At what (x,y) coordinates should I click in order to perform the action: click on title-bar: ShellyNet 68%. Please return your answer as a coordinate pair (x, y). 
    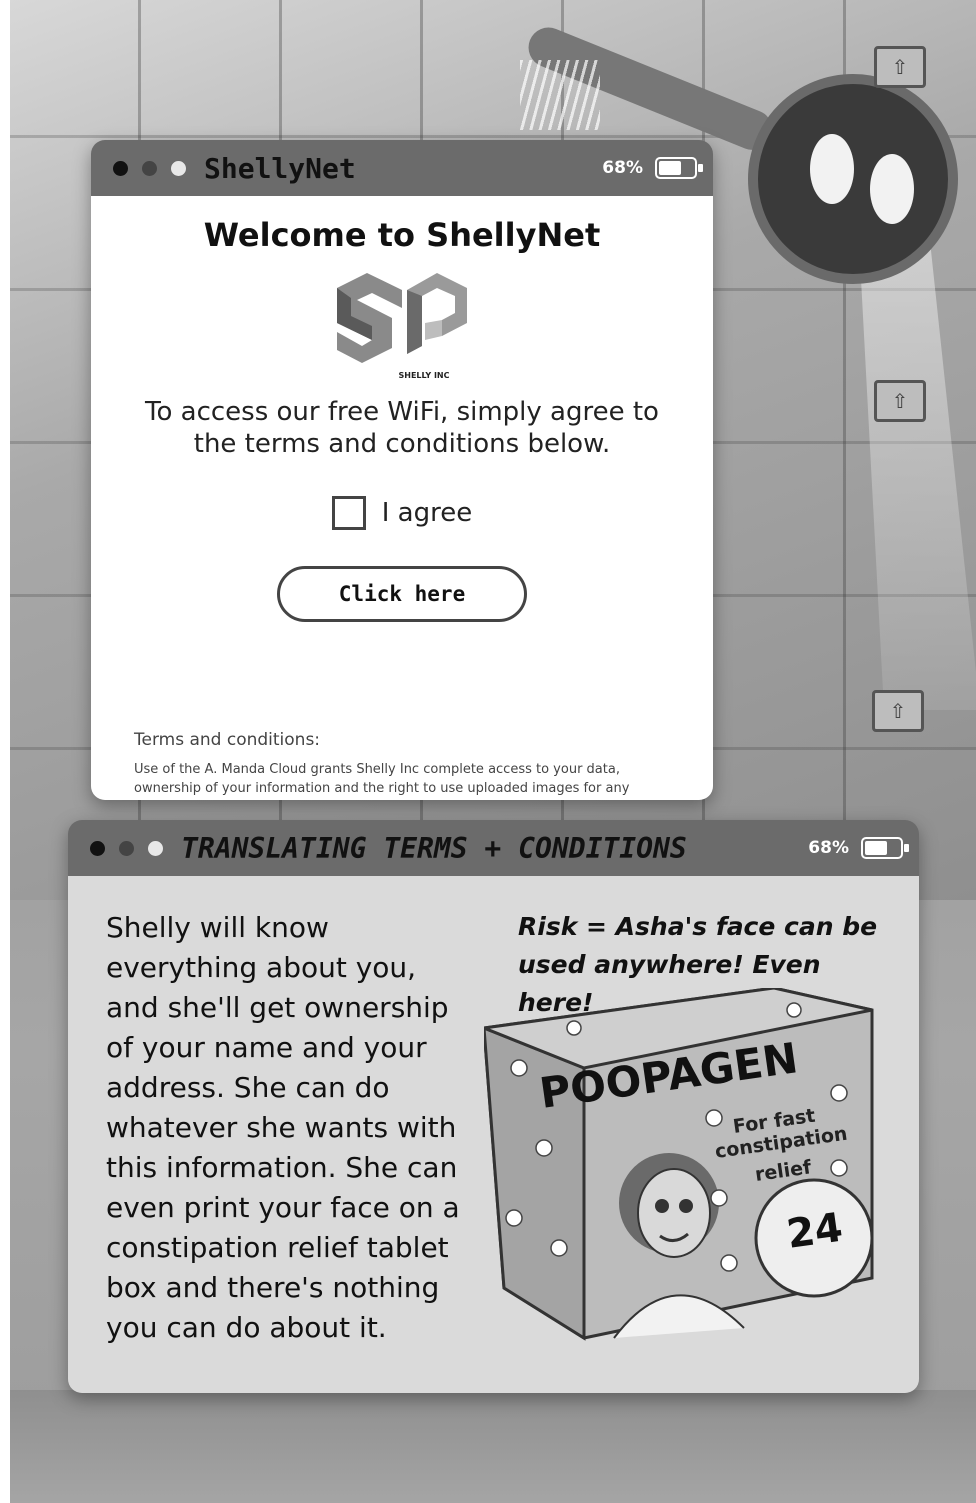
    Looking at the image, I should click on (402, 168).